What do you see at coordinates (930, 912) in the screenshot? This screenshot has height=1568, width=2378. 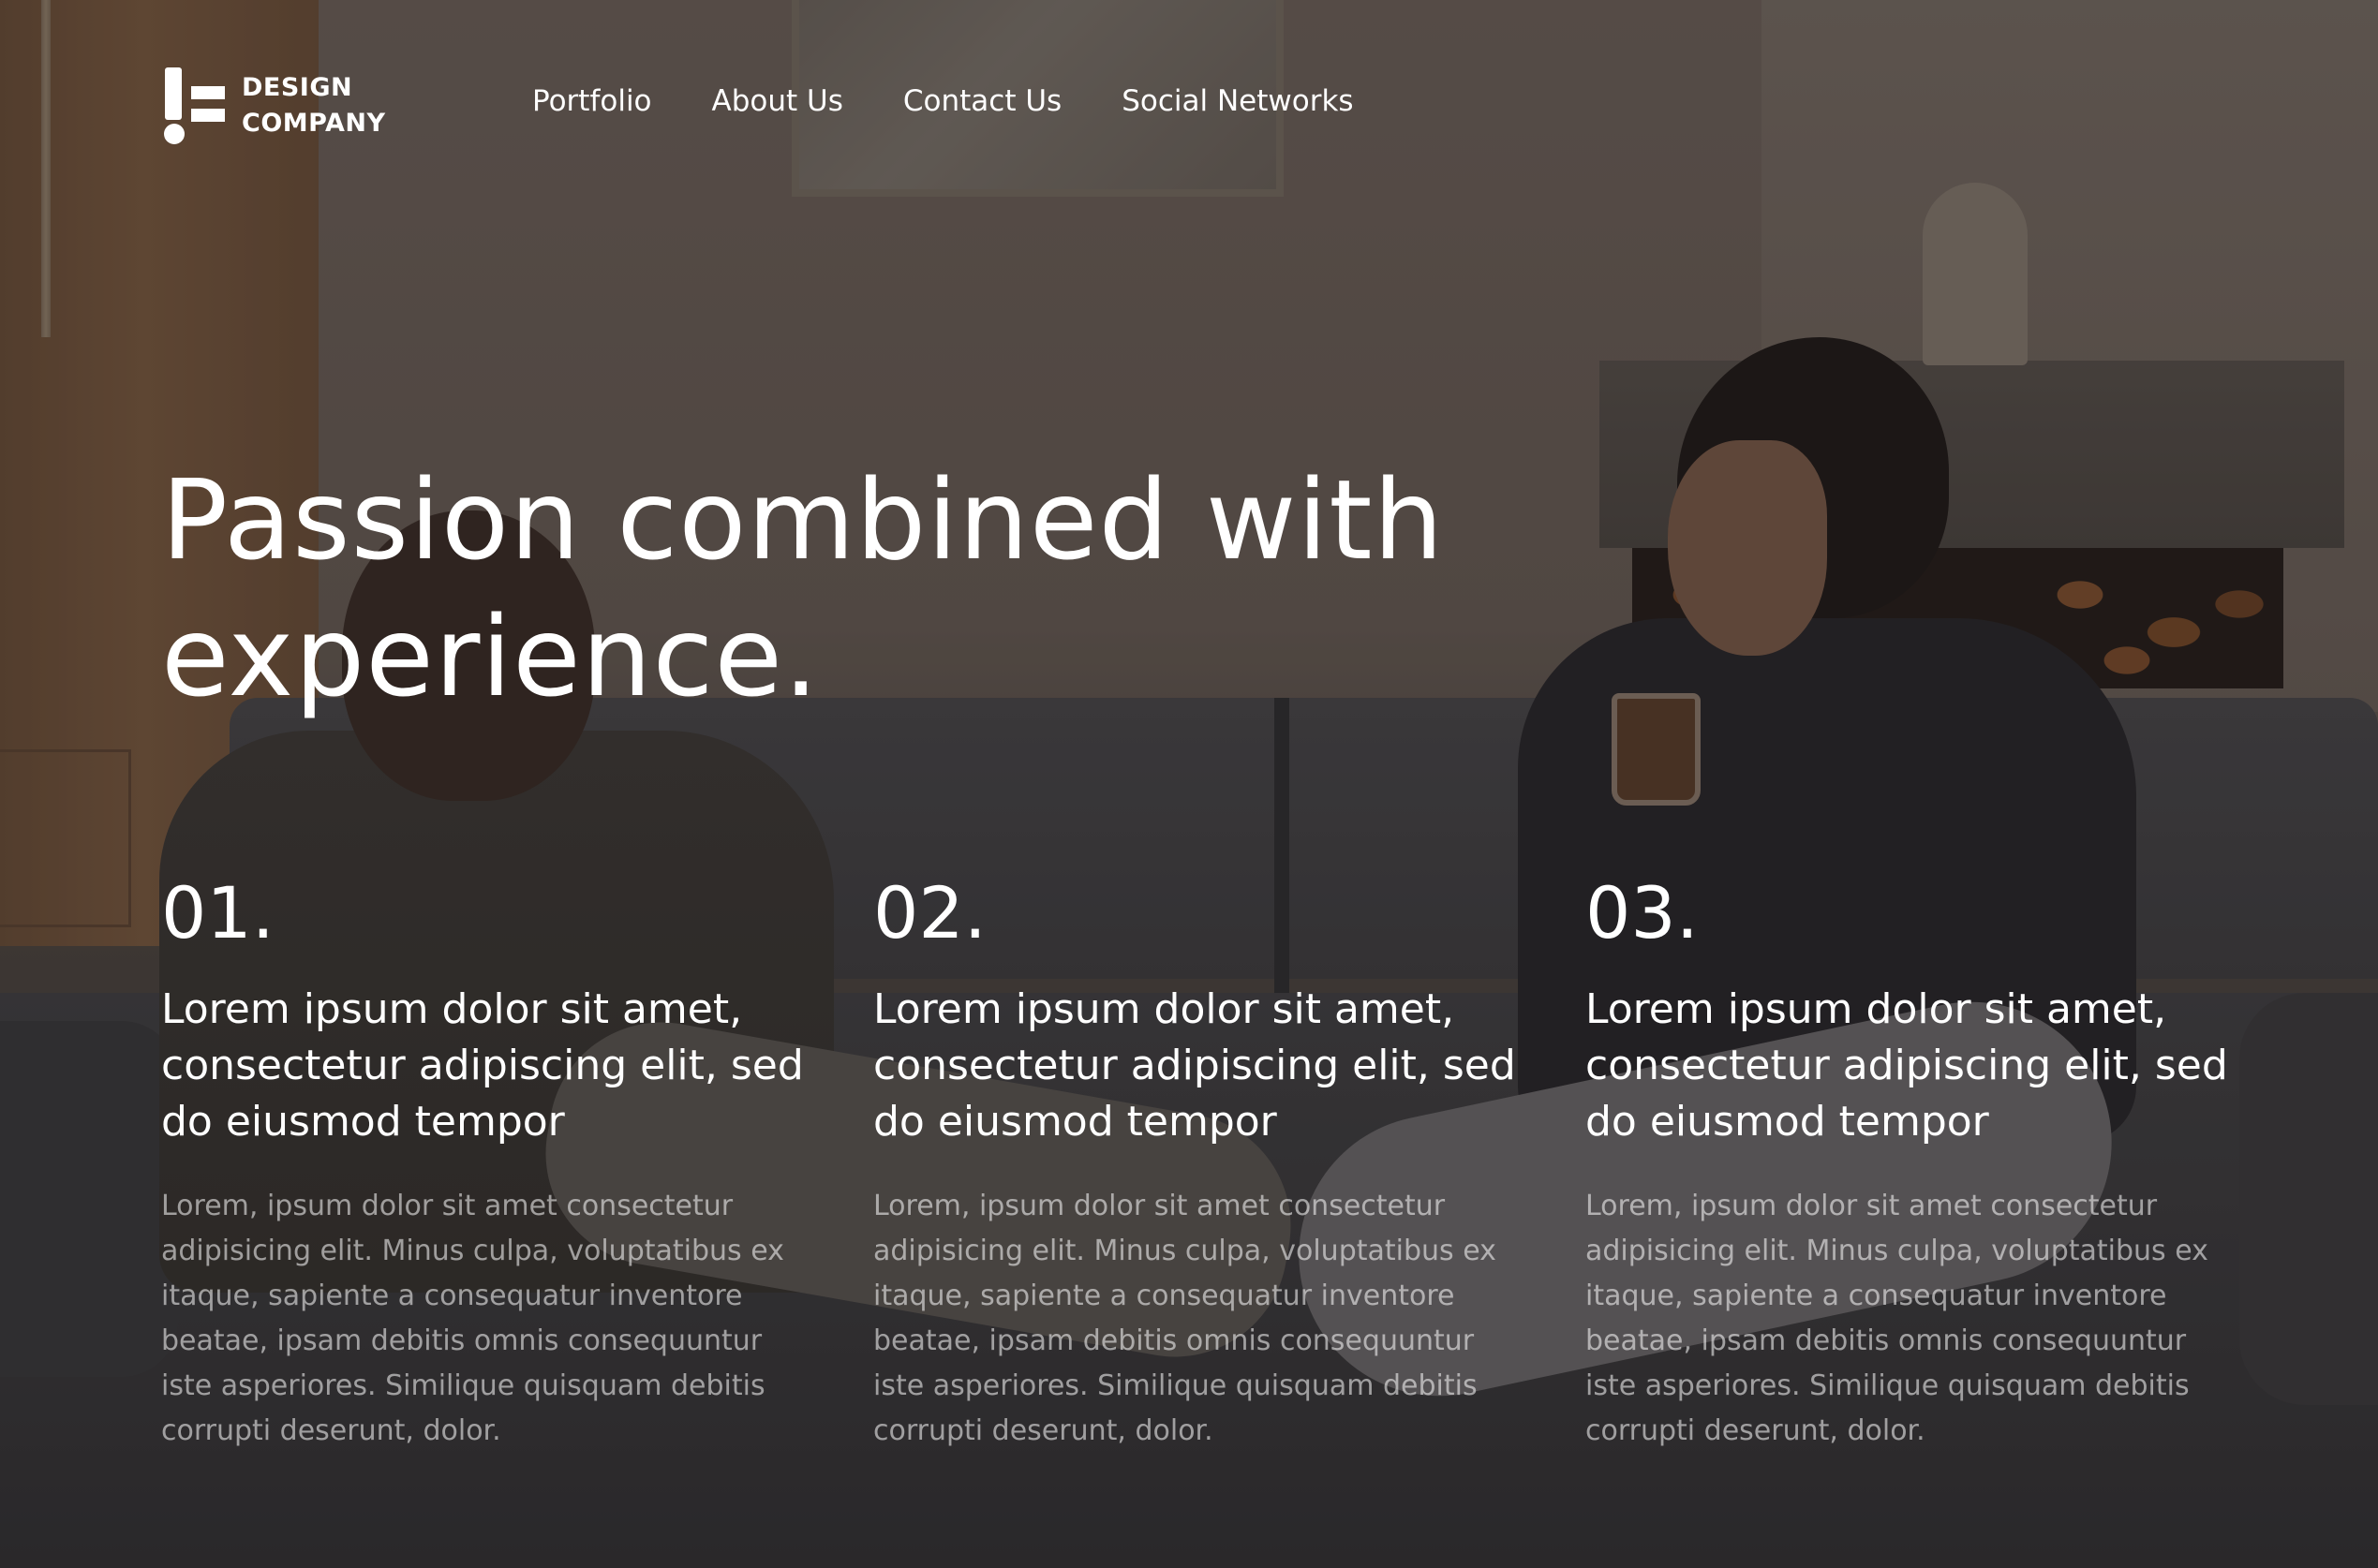 I see `feature-number: 02.` at bounding box center [930, 912].